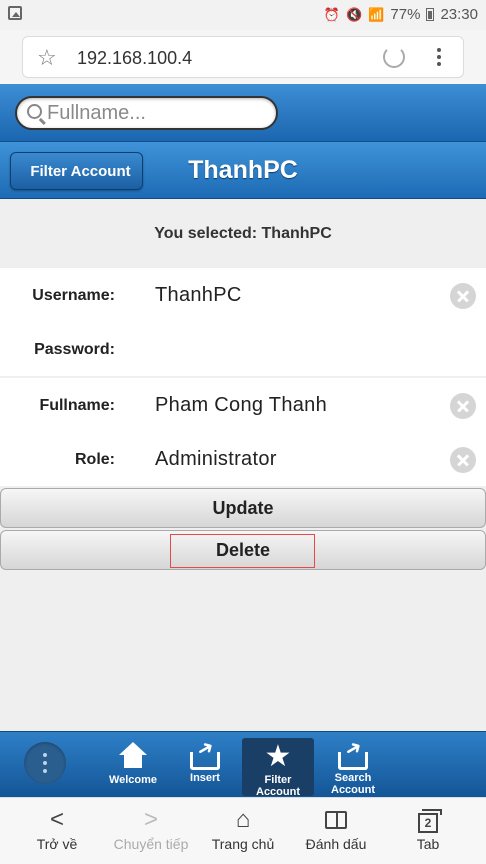 The image size is (486, 864). What do you see at coordinates (428, 844) in the screenshot?
I see `browser-tabs-label: Tab` at bounding box center [428, 844].